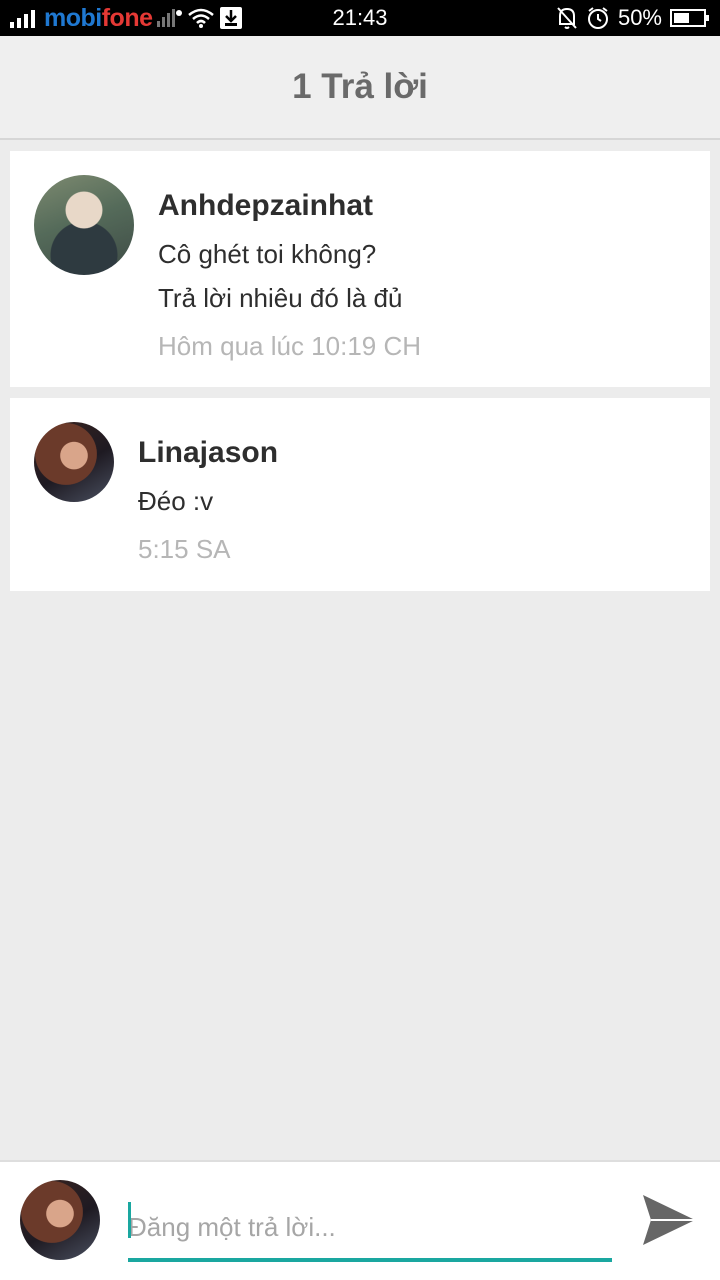 Image resolution: width=720 pixels, height=1280 pixels. I want to click on comment-timestamp: 5:15 SA, so click(184, 549).